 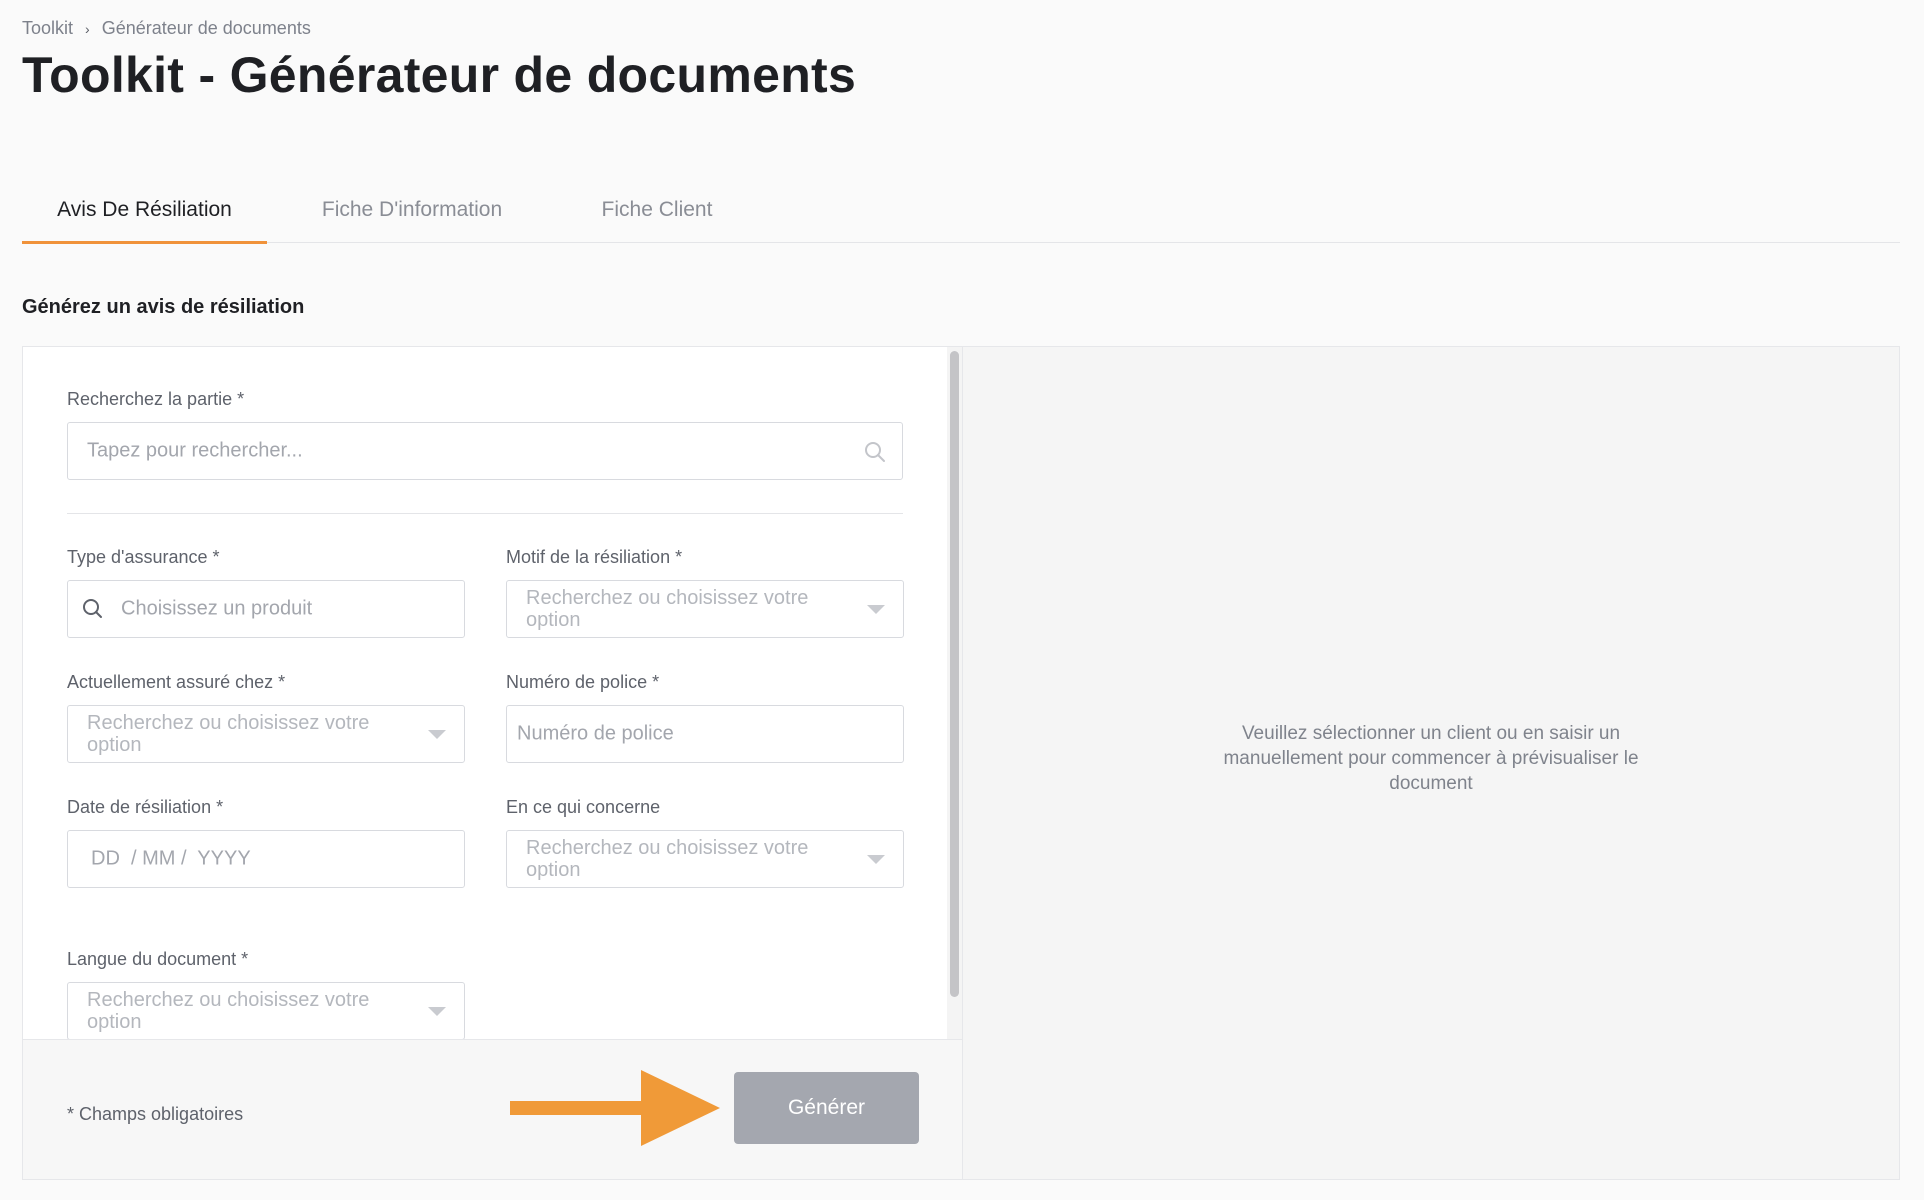 What do you see at coordinates (705, 734) in the screenshot?
I see `policy-number-input: Numéro de police` at bounding box center [705, 734].